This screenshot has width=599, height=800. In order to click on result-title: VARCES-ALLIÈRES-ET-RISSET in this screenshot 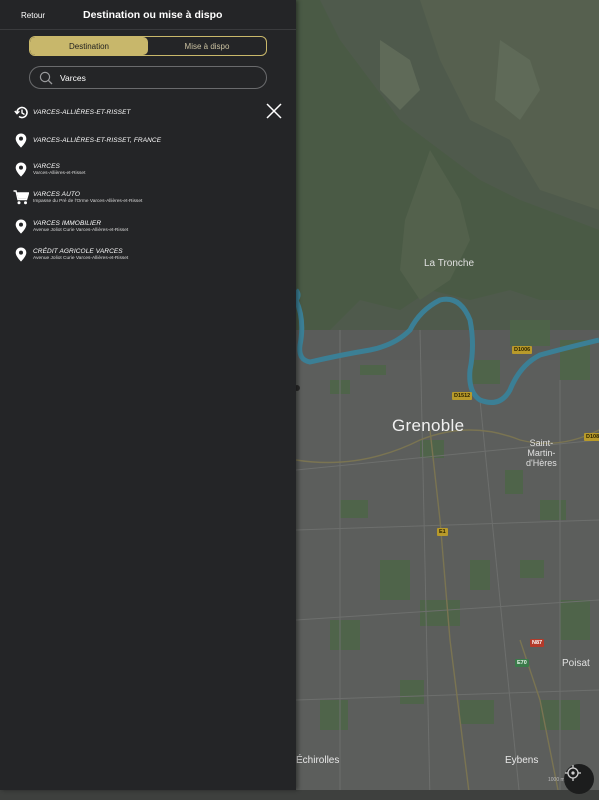, I will do `click(82, 112)`.